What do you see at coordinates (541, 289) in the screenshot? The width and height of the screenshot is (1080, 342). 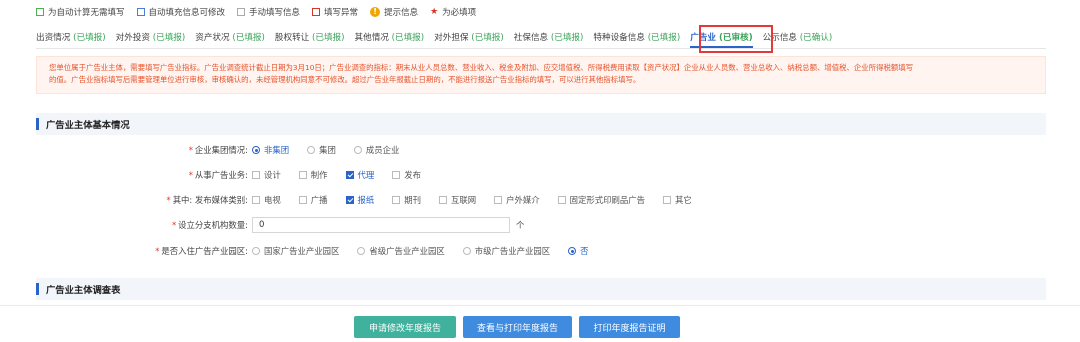 I see `section-survey-header: 广告业主体调查表` at bounding box center [541, 289].